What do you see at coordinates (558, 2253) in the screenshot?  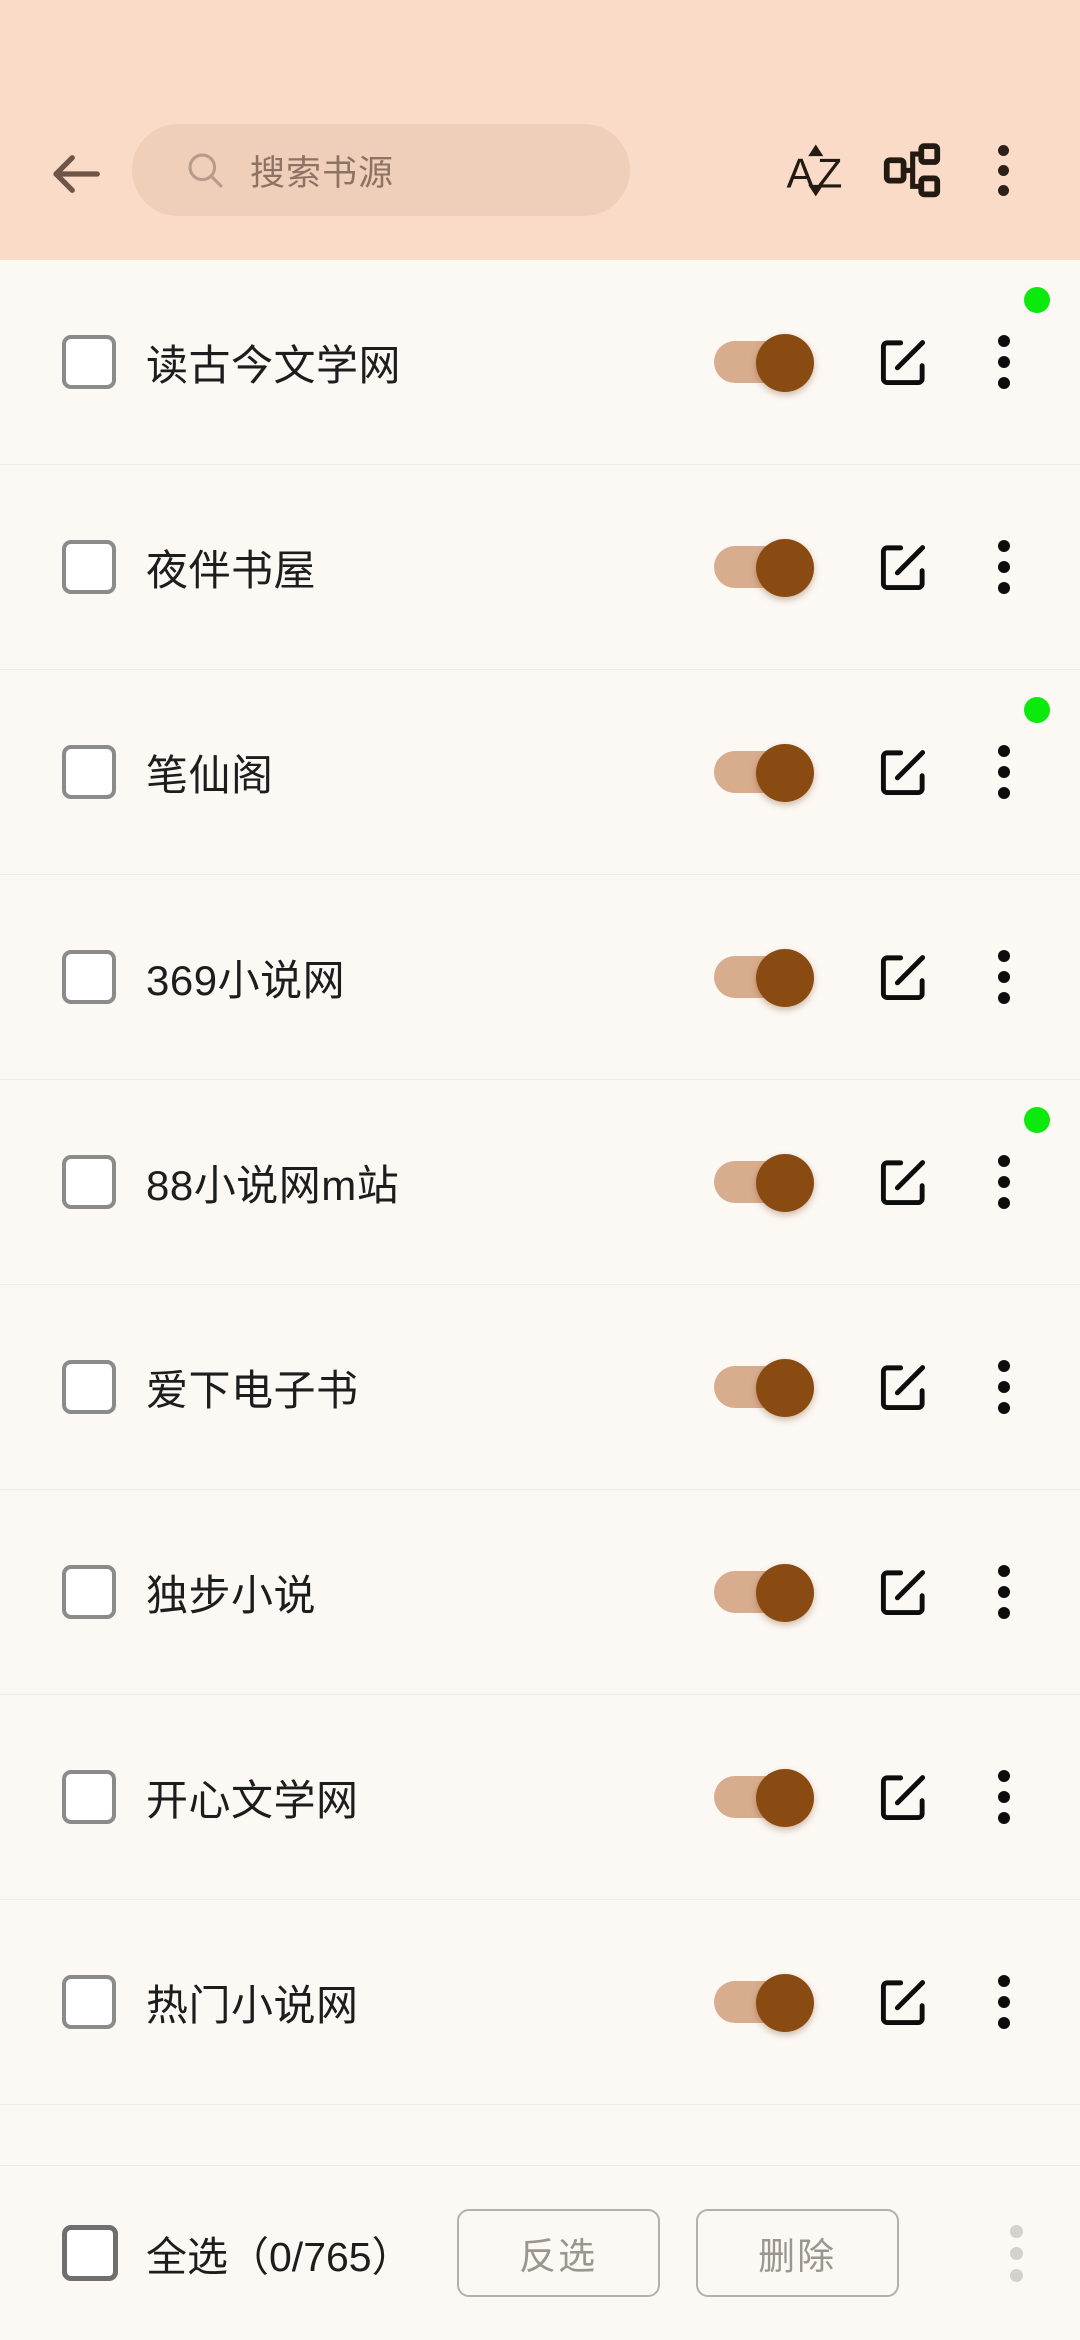 I see `invert-selection-button: 反选` at bounding box center [558, 2253].